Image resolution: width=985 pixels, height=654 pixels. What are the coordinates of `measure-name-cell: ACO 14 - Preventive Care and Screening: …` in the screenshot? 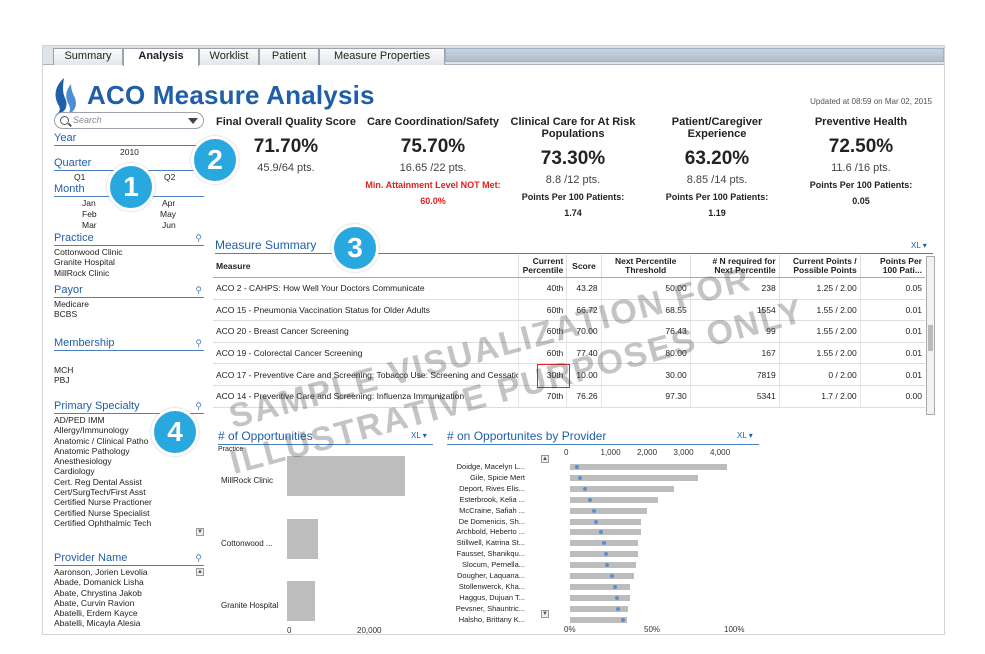 It's located at (366, 396).